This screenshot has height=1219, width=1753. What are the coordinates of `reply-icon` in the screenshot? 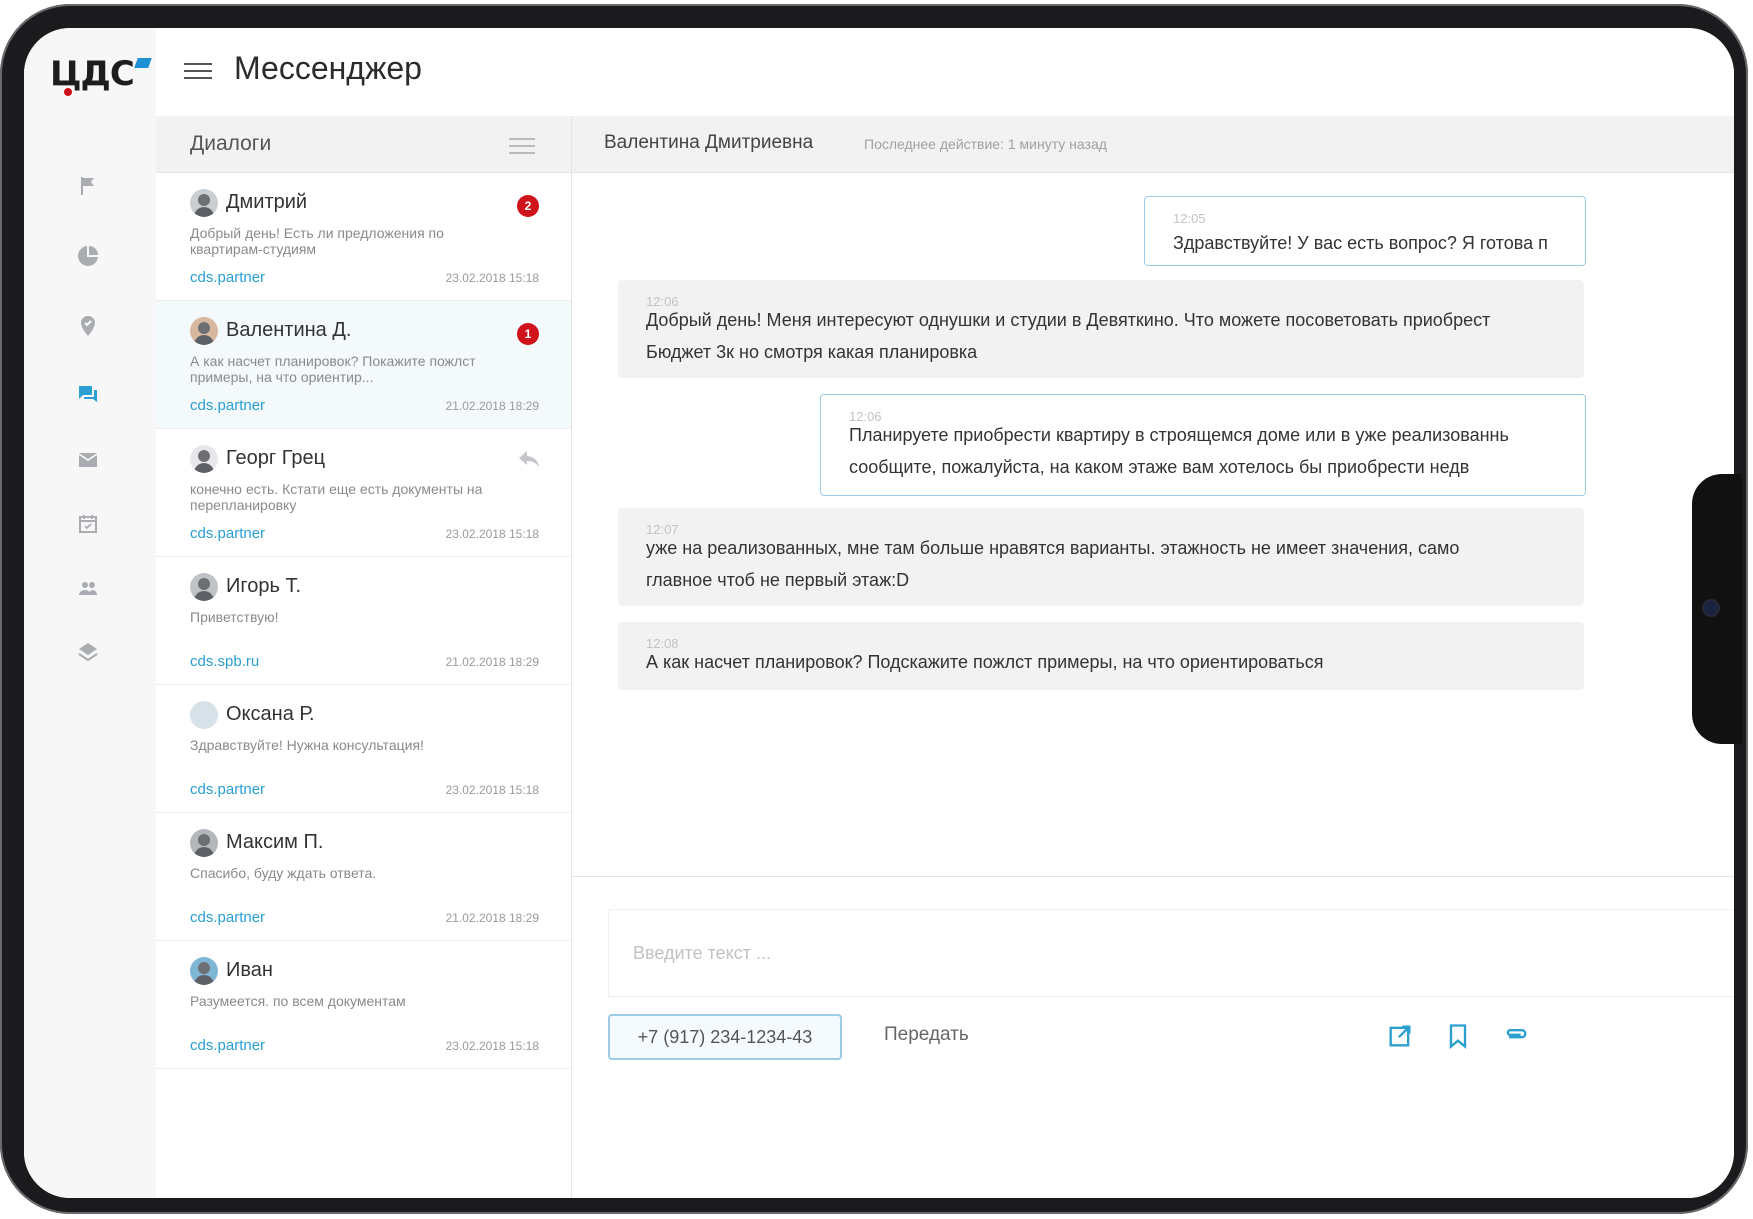 It's located at (529, 459).